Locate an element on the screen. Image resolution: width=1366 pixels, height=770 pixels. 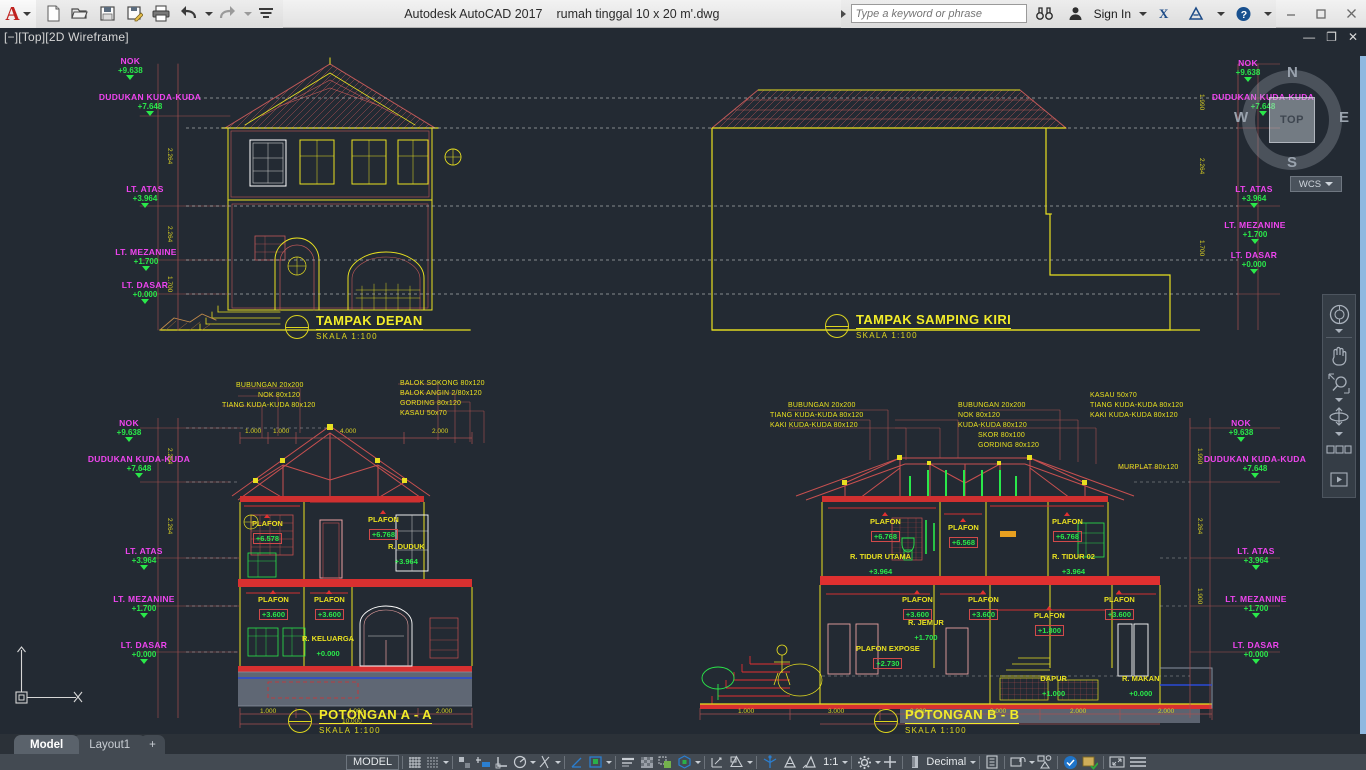
ceiling-name: PLAFON is located at coordinates (983, 599).